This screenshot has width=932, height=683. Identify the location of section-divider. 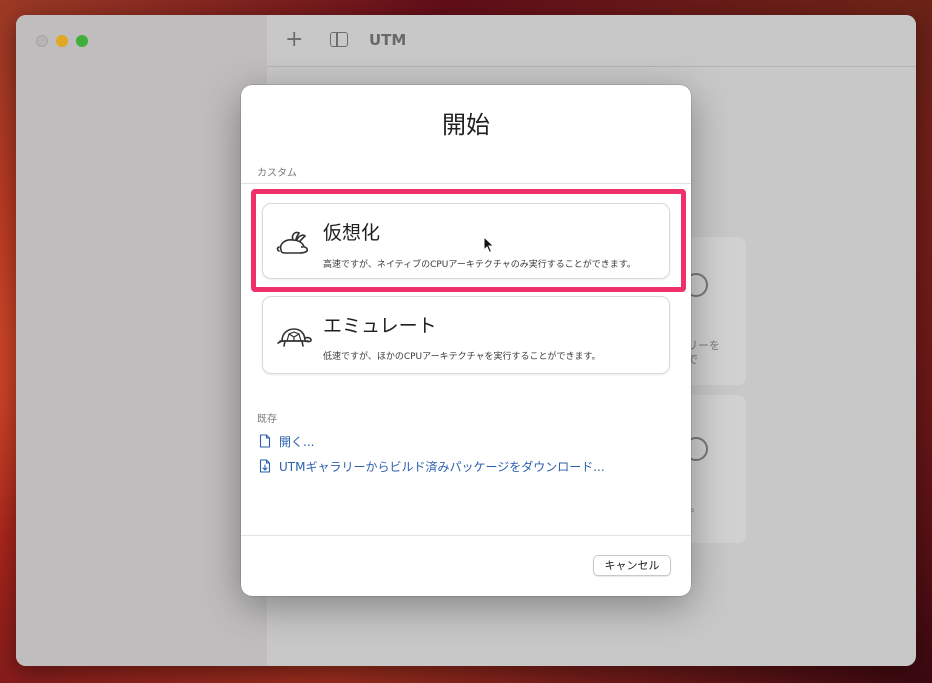
(466, 183).